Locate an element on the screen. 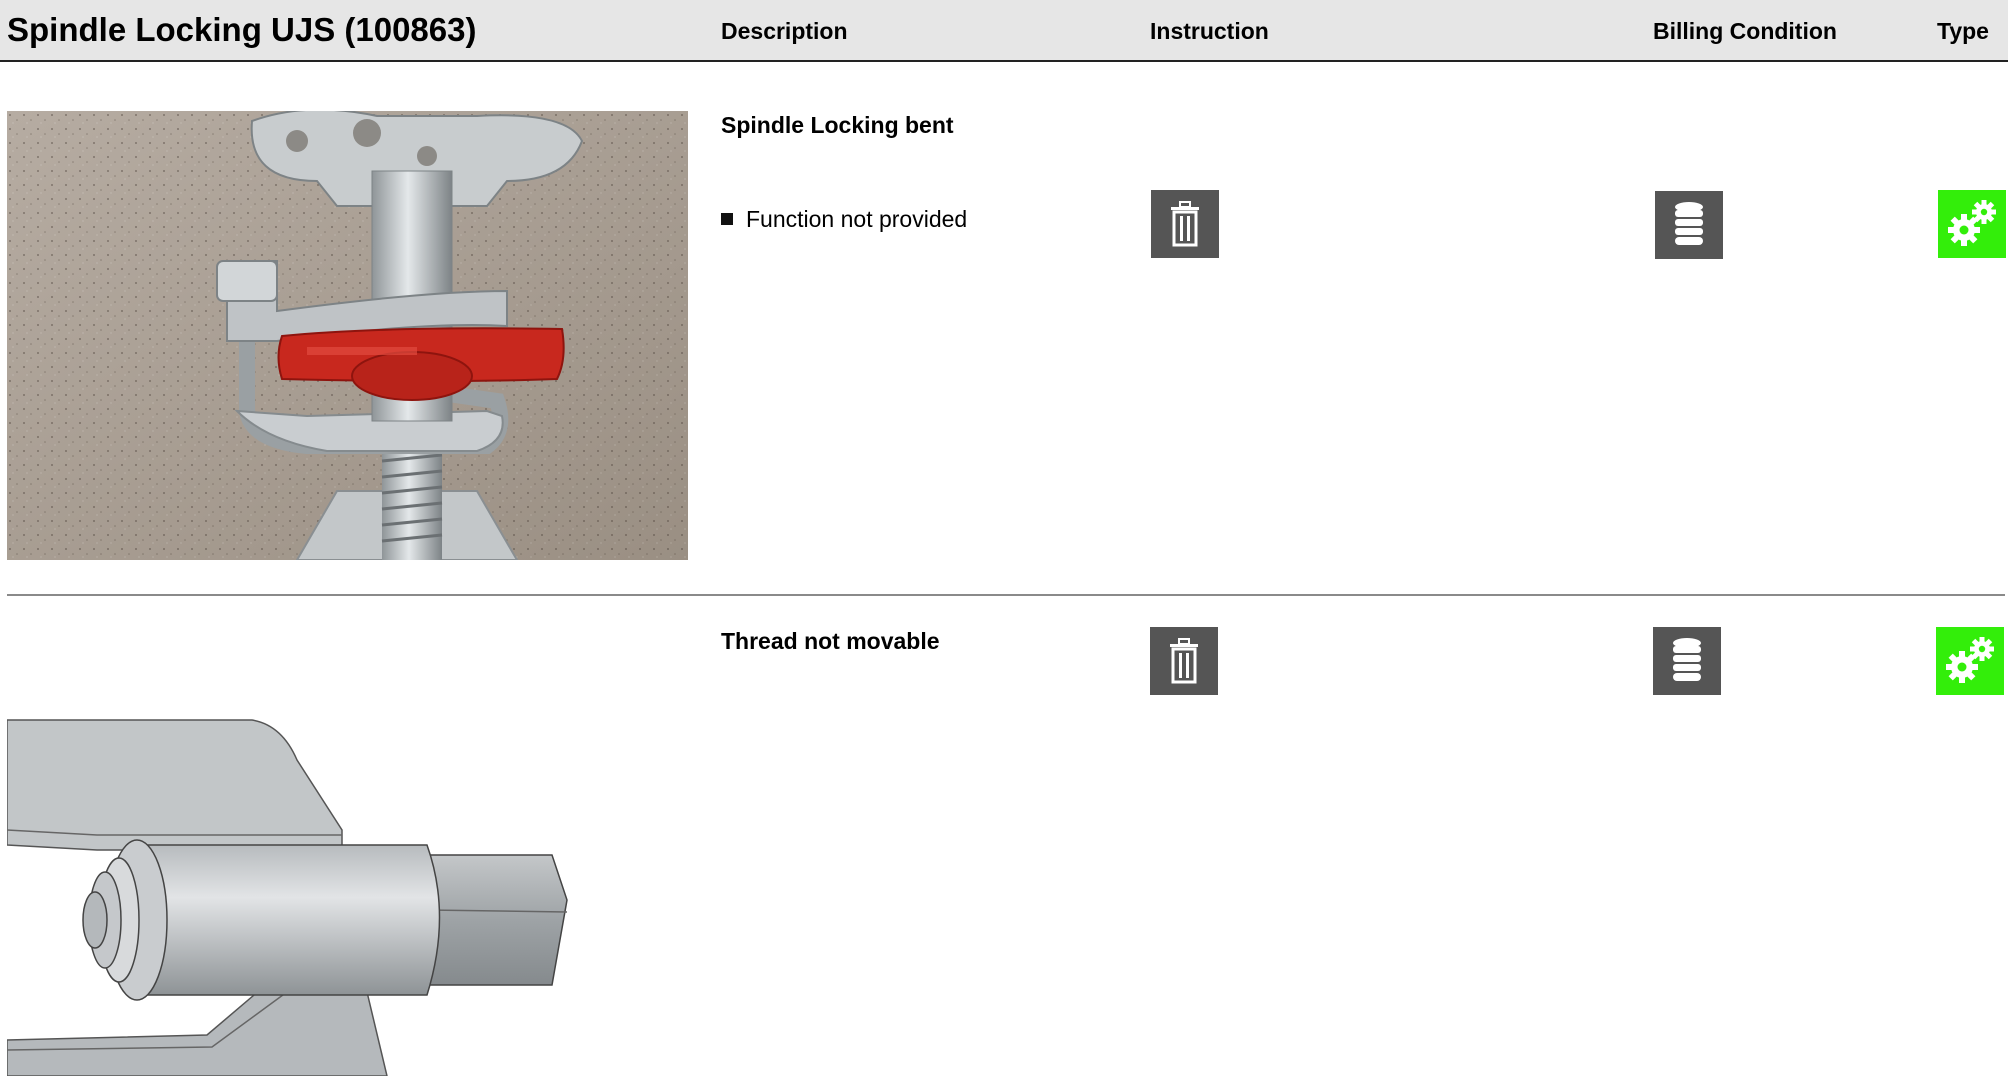  column-header-description: Description is located at coordinates (784, 31).